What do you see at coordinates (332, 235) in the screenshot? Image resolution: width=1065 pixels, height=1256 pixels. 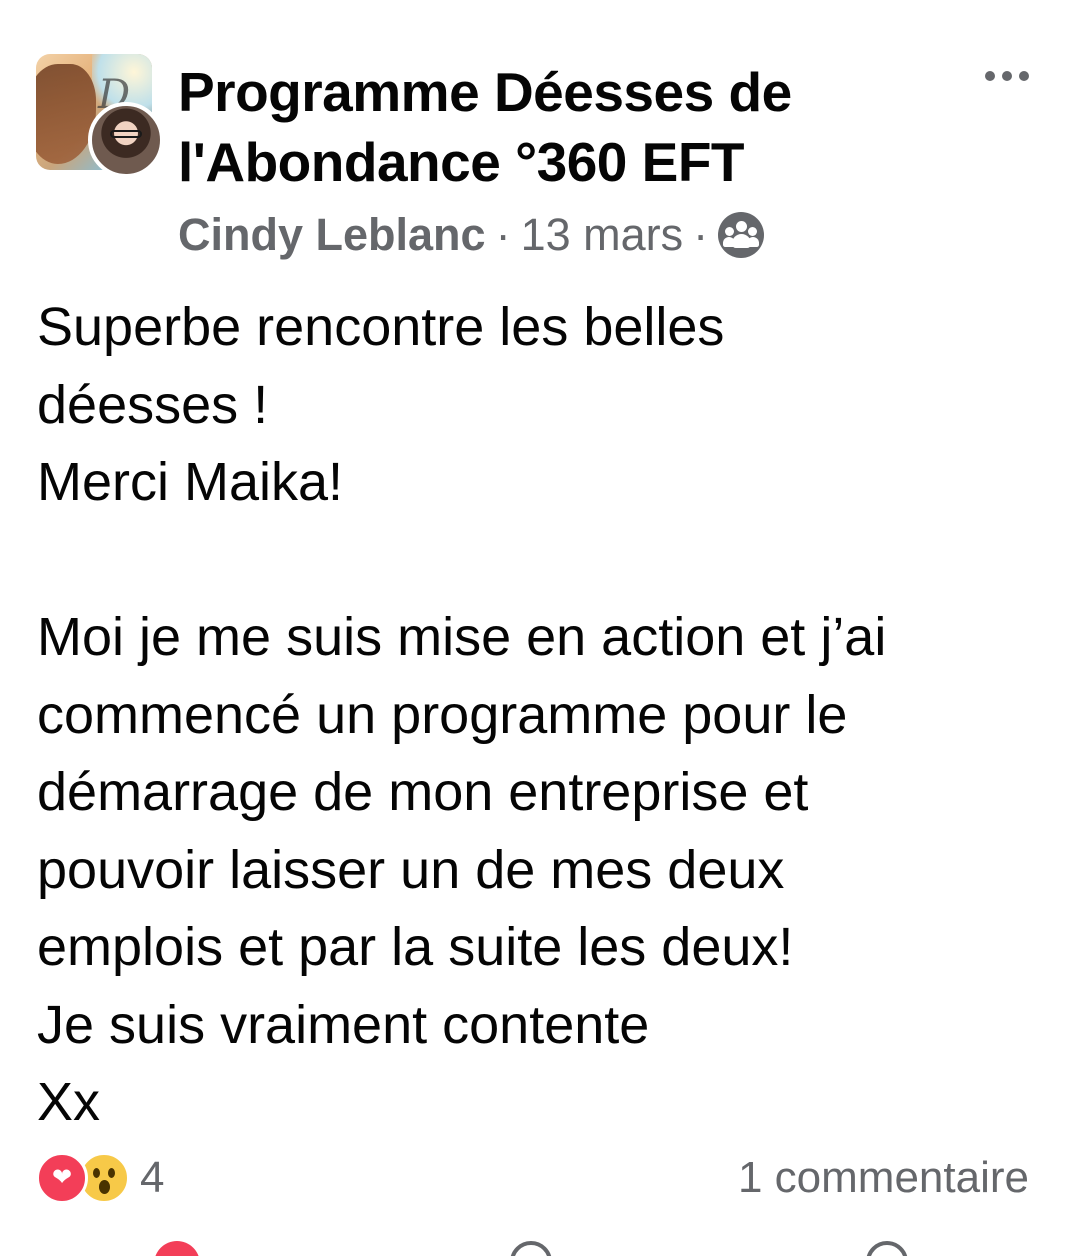 I see `author-name-link: Cindy Leblanc` at bounding box center [332, 235].